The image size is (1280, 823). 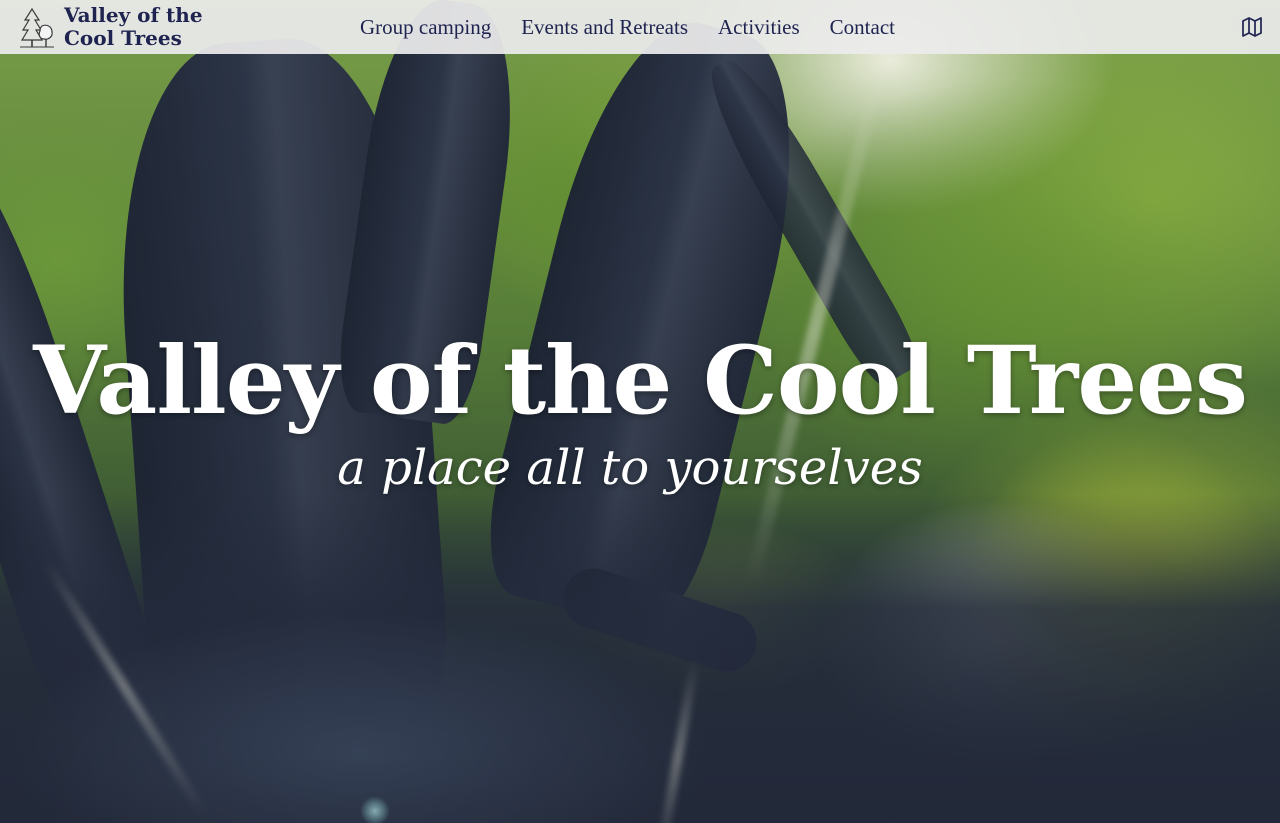 What do you see at coordinates (640, 381) in the screenshot?
I see `hero-title: Valley of the Cool Trees` at bounding box center [640, 381].